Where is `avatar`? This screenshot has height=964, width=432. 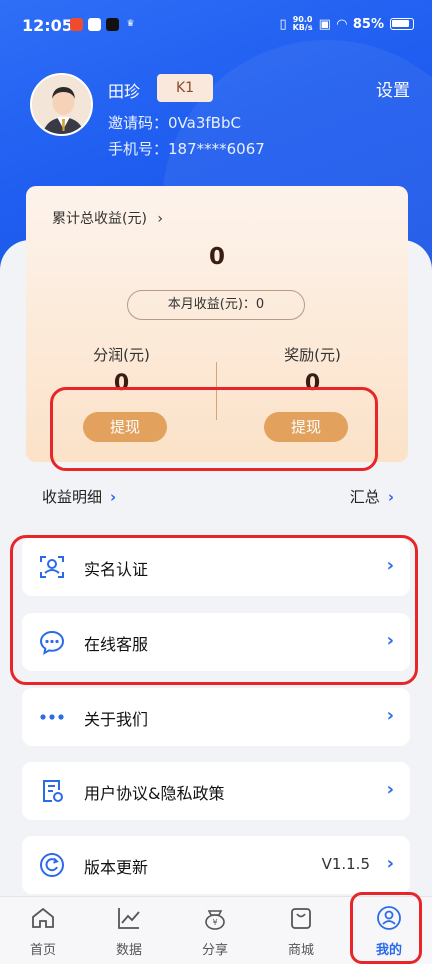
avatar is located at coordinates (61, 104).